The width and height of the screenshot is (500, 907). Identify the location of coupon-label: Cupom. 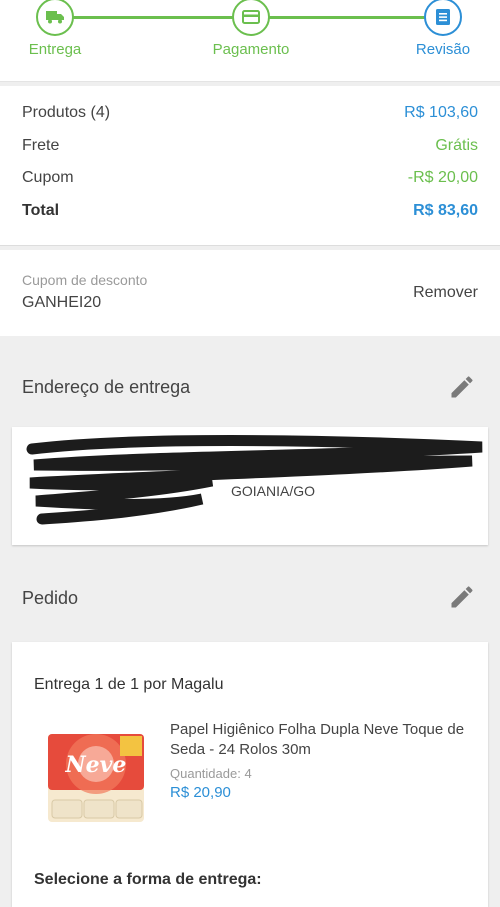
(48, 177).